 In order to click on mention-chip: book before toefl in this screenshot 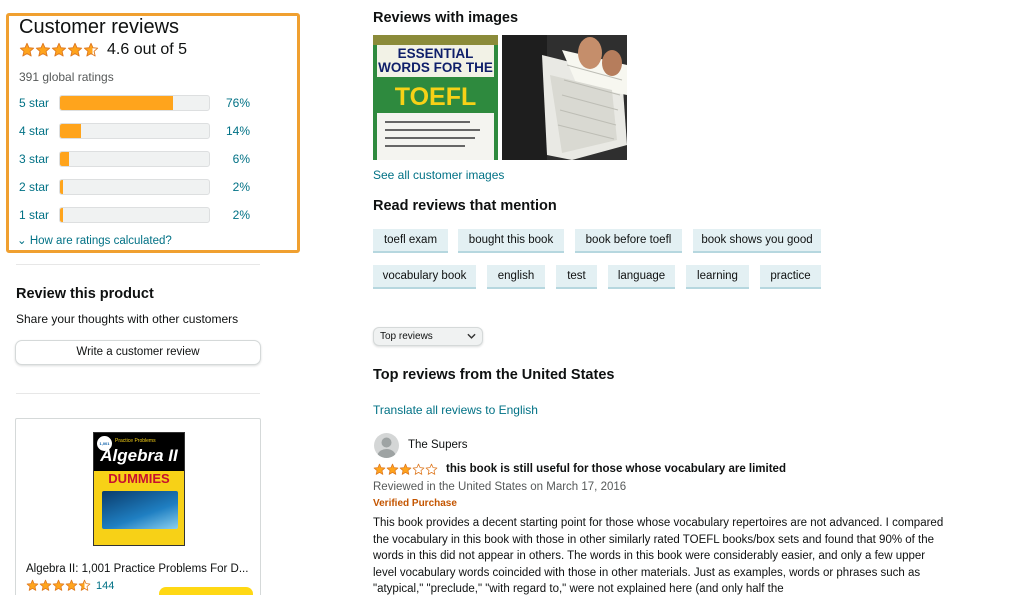, I will do `click(628, 241)`.